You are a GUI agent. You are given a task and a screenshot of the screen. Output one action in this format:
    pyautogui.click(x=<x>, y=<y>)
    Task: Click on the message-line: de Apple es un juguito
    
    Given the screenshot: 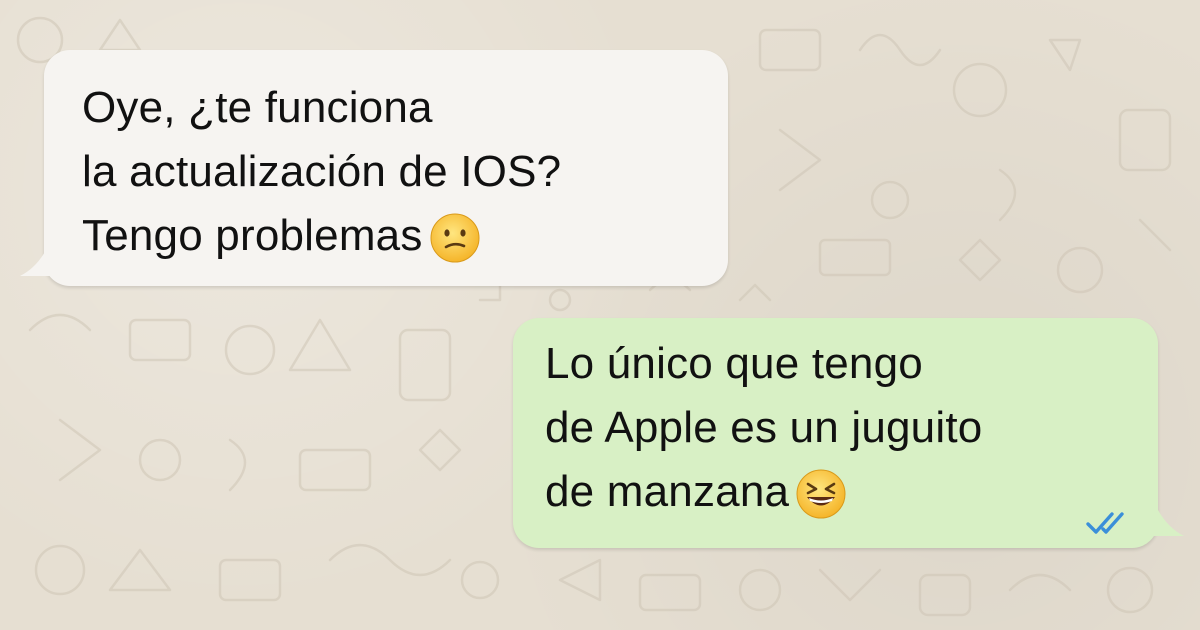 What is the action you would take?
    pyautogui.click(x=764, y=427)
    